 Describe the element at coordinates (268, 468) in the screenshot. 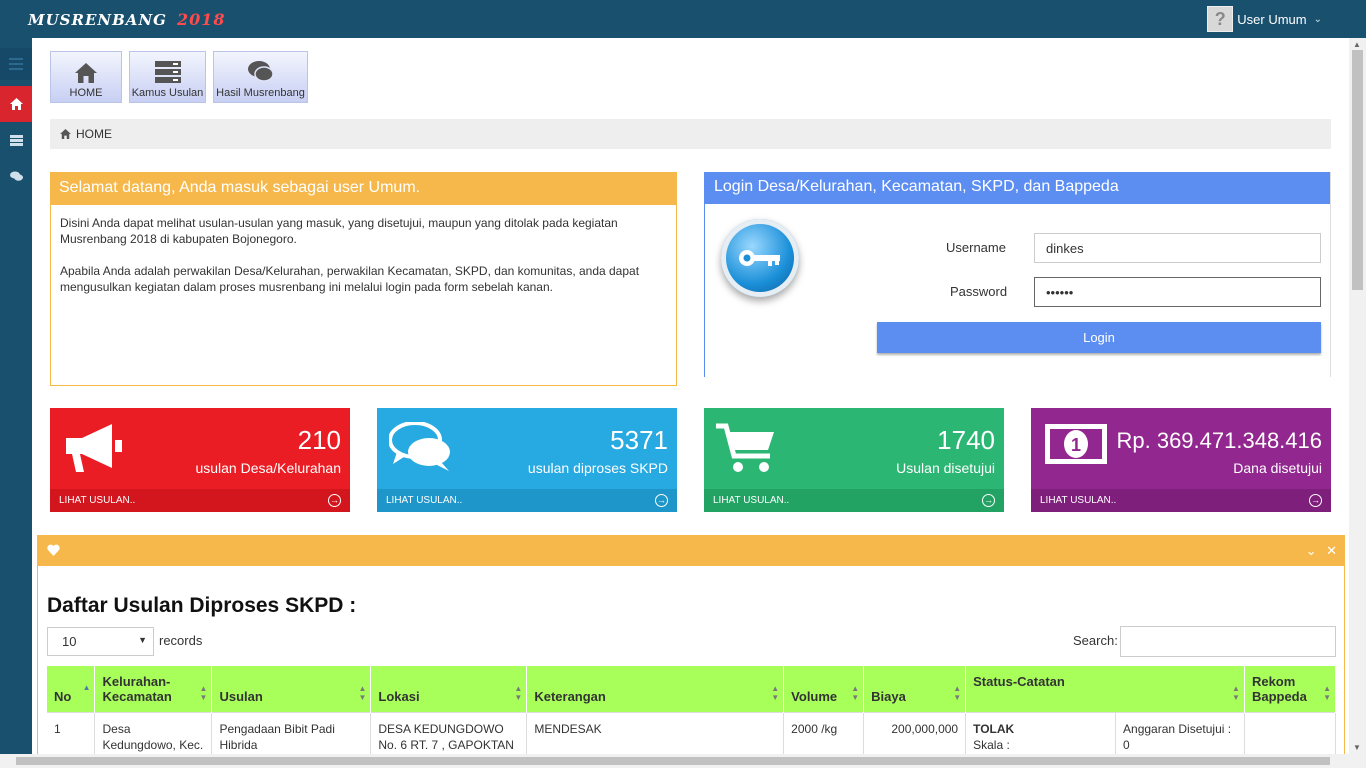

I see `stat-caption: usulan Desa/Kelurahan` at that location.